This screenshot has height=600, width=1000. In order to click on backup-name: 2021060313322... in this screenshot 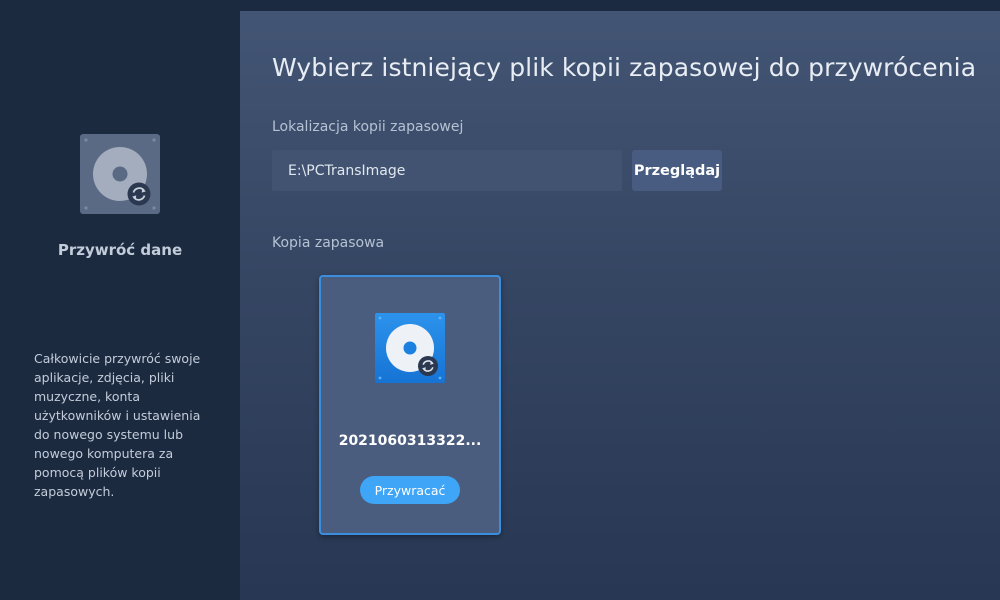, I will do `click(410, 441)`.